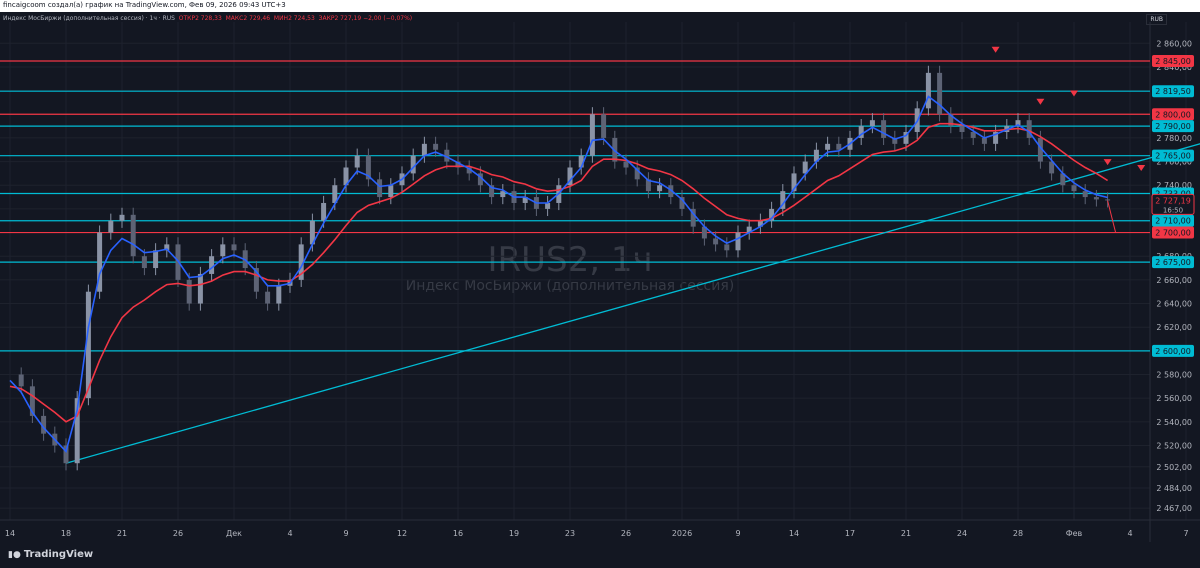  What do you see at coordinates (402, 533) in the screenshot?
I see `x-tick-label: 12` at bounding box center [402, 533].